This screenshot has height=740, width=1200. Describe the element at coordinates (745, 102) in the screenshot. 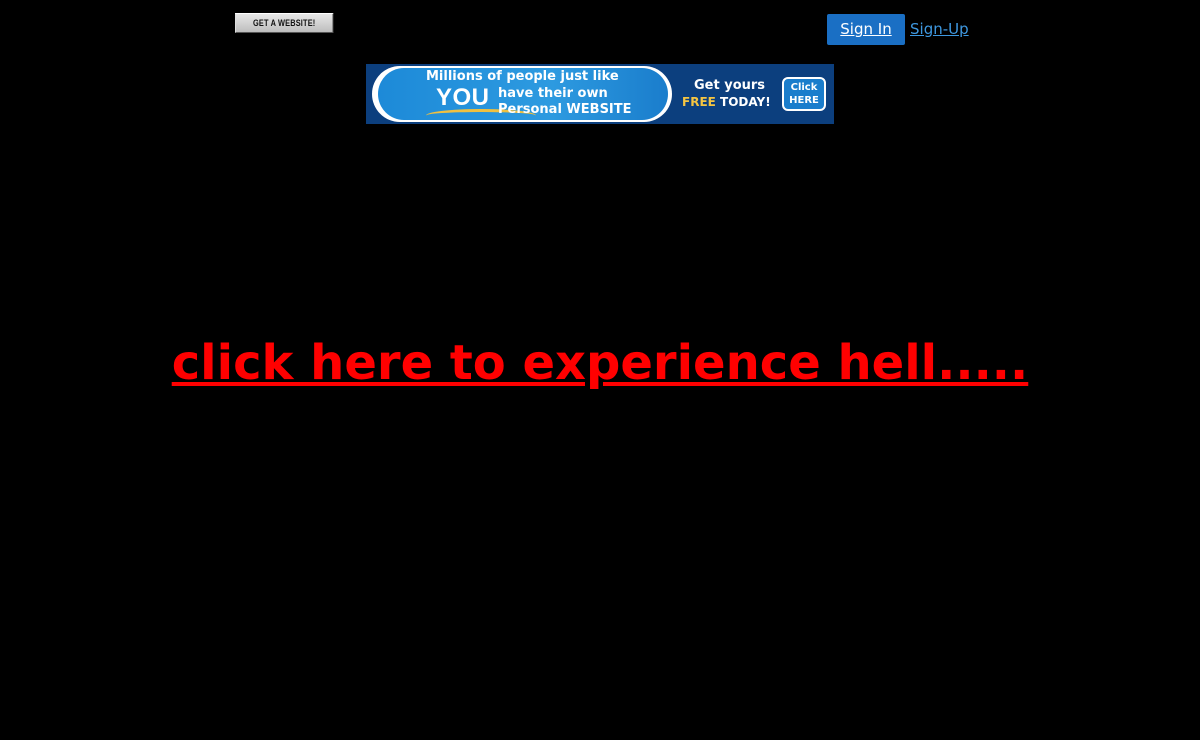

I see `banner-today-text: TODAY!` at that location.